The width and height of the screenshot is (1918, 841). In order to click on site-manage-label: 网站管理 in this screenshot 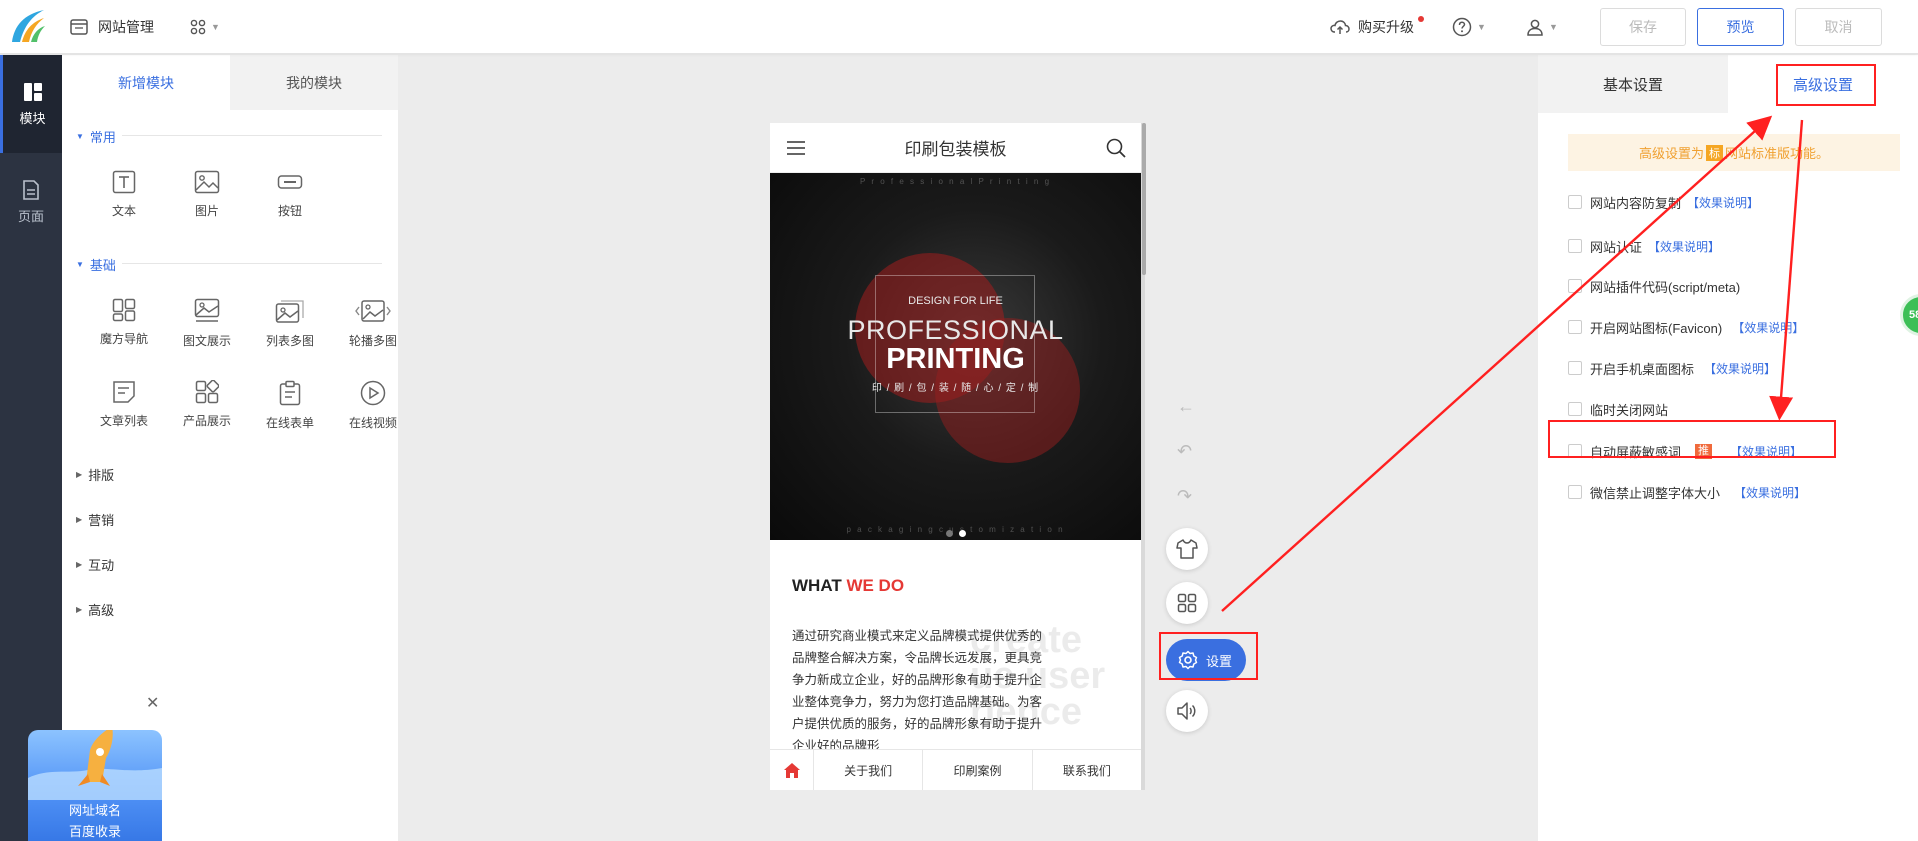, I will do `click(126, 27)`.